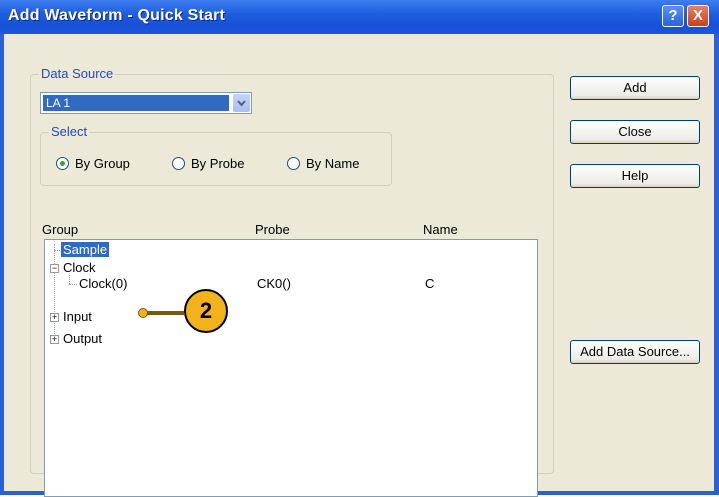  I want to click on tree-item-label: Sample, so click(85, 249).